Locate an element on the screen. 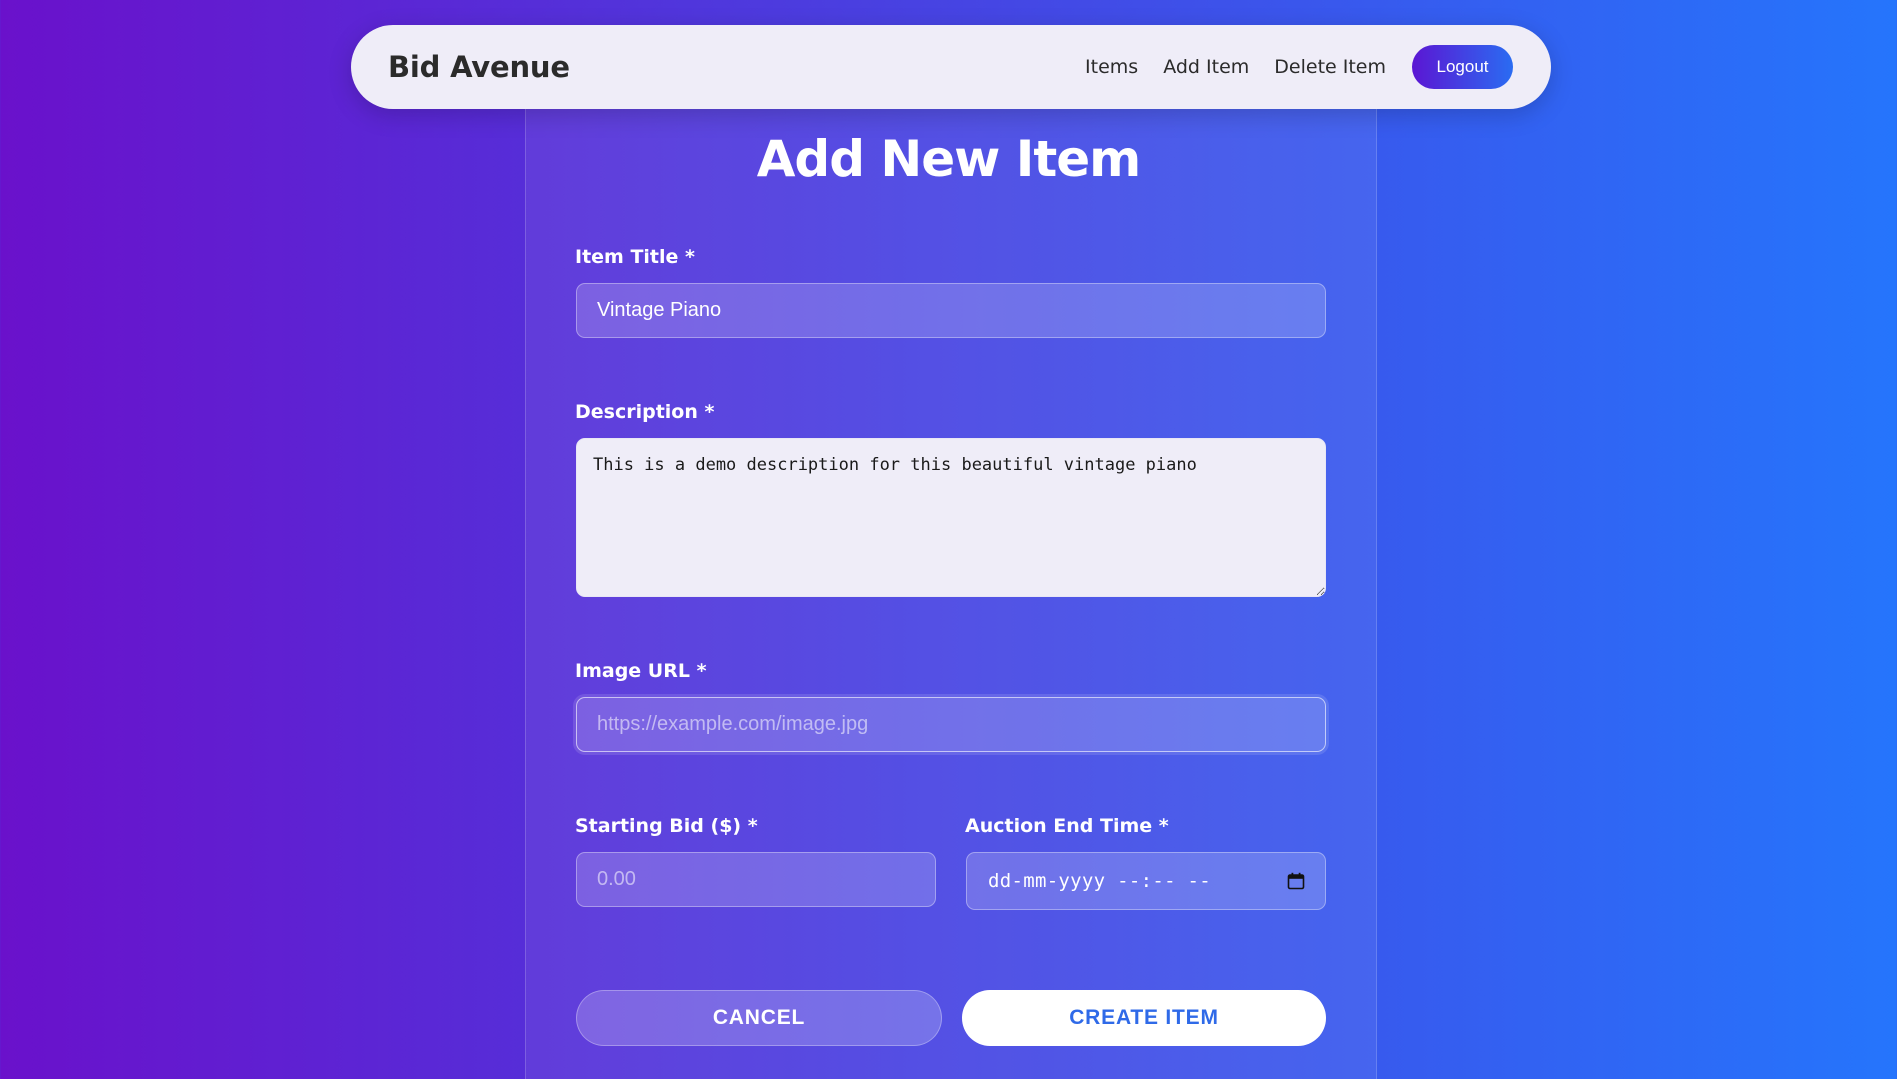 The image size is (1897, 1079). nav-link-delete-item: Delete Item is located at coordinates (1330, 67).